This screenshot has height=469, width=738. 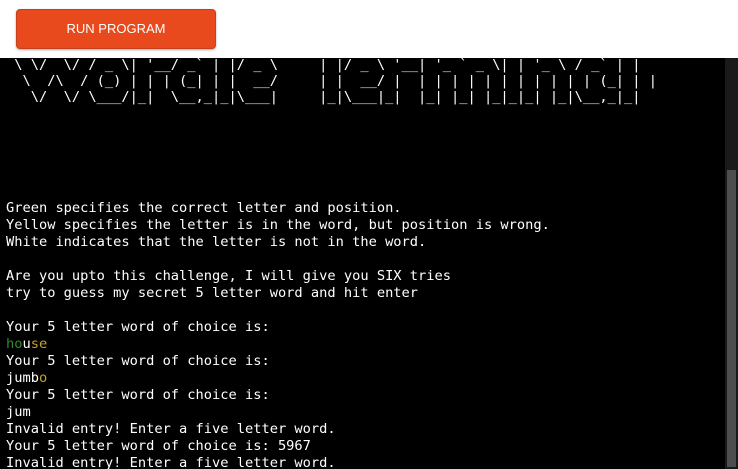 I want to click on guess-letter-absent: m, so click(x=26, y=378).